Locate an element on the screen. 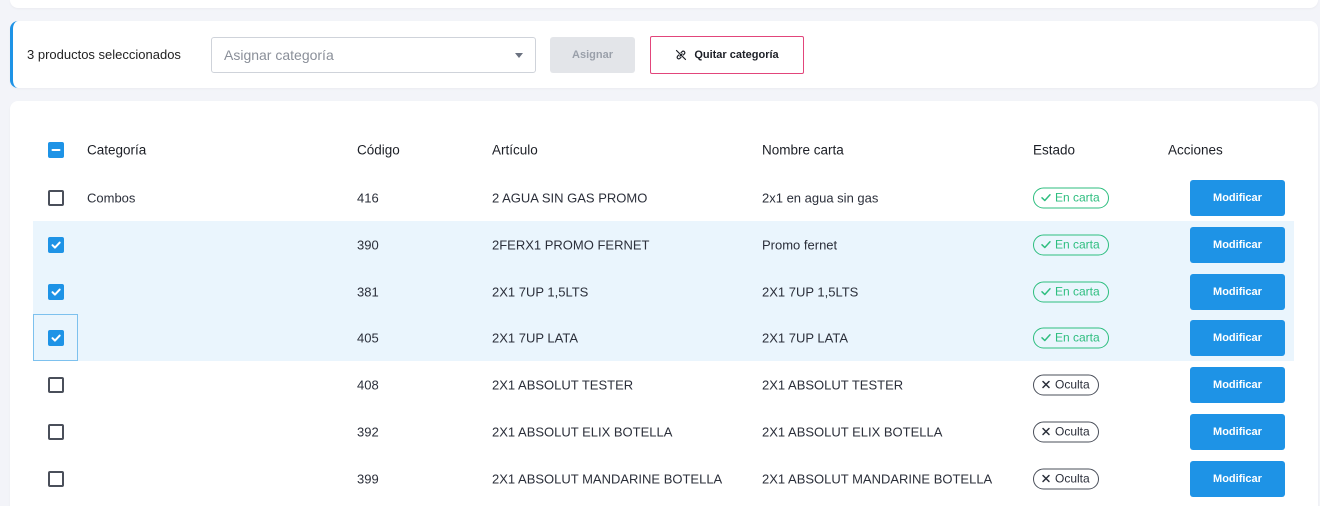  cell-menu-name: Promo fernet is located at coordinates (800, 244).